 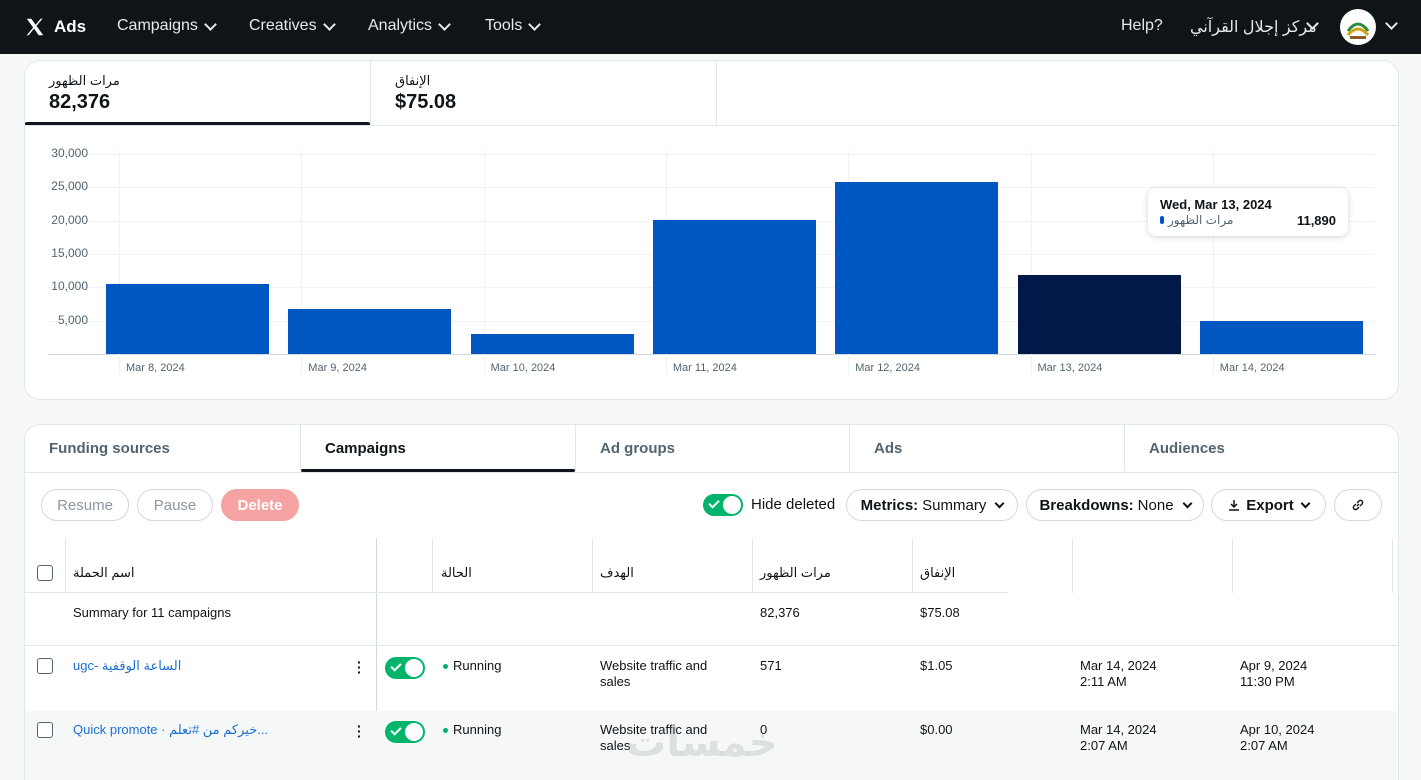 I want to click on metric-tab-spend: الإنفاق $75.08, so click(x=544, y=93).